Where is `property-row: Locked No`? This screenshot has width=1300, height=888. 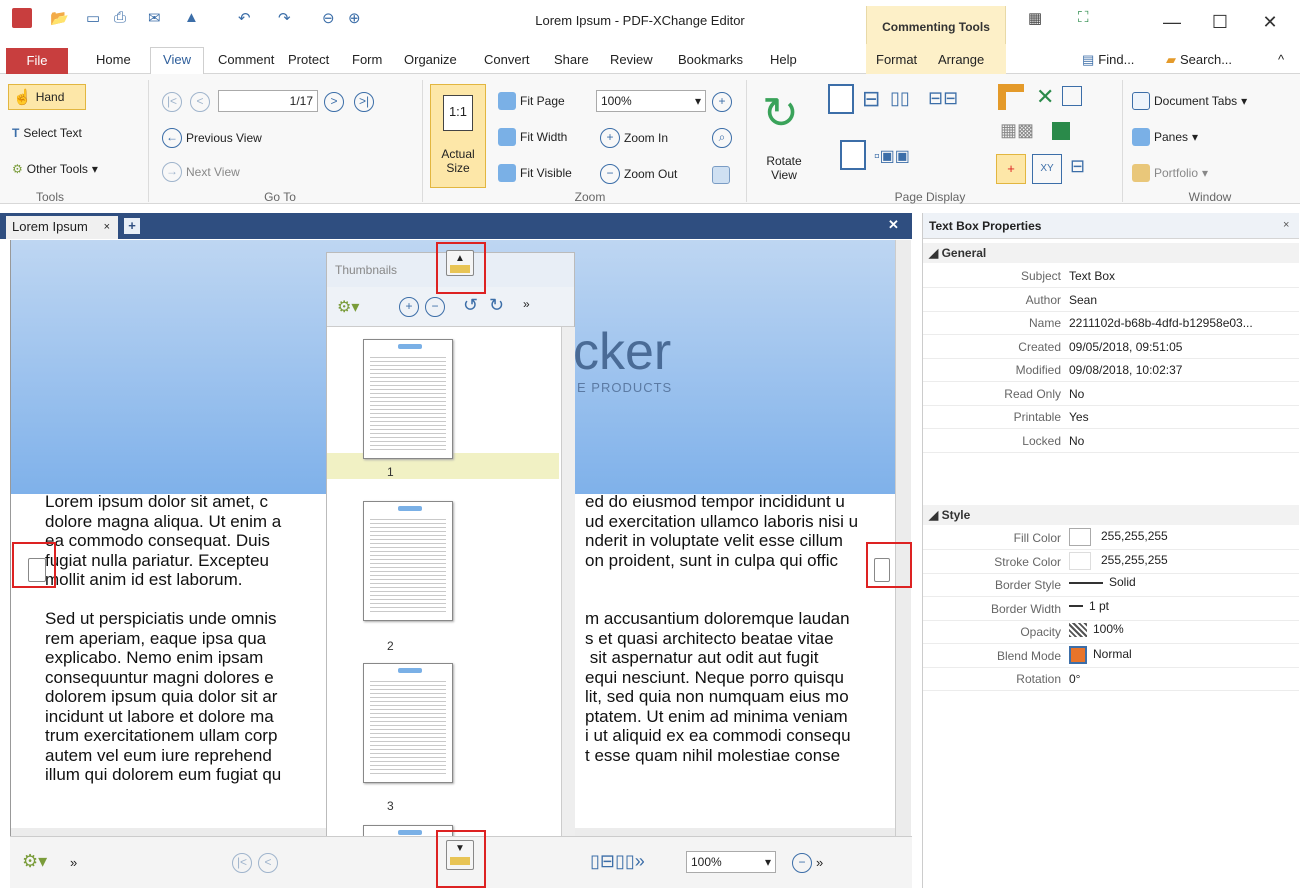
property-row: Locked No is located at coordinates (1111, 441).